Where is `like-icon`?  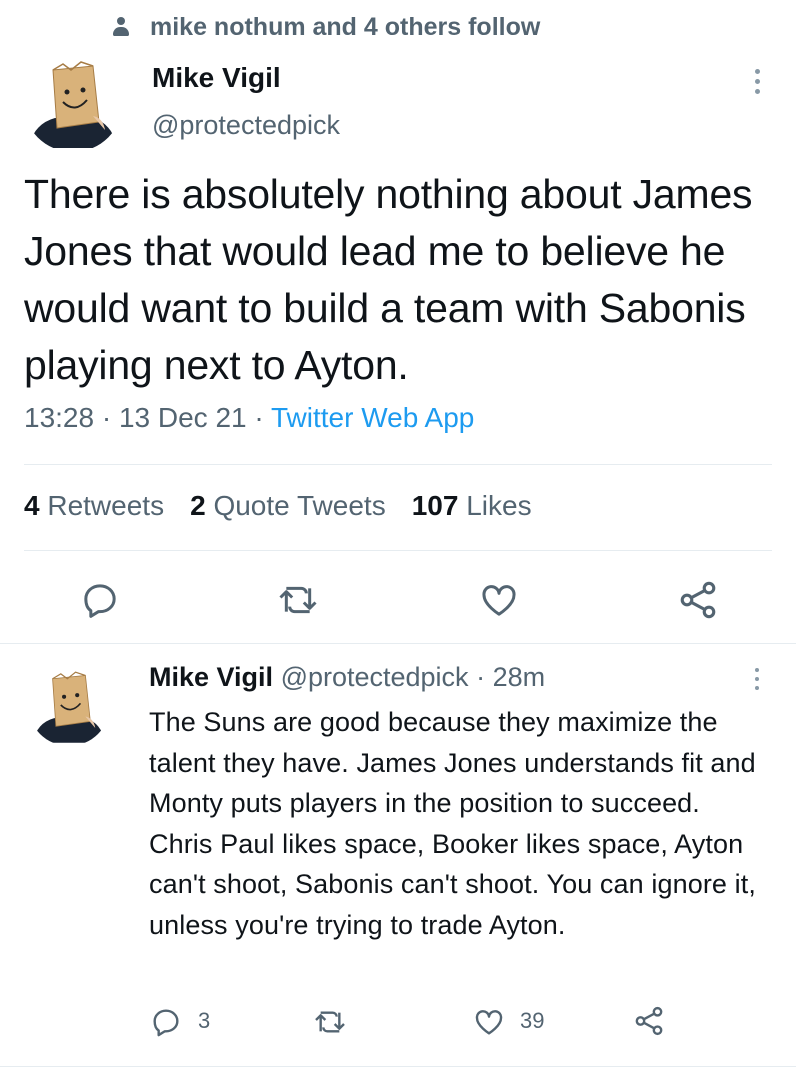
like-icon is located at coordinates (499, 600).